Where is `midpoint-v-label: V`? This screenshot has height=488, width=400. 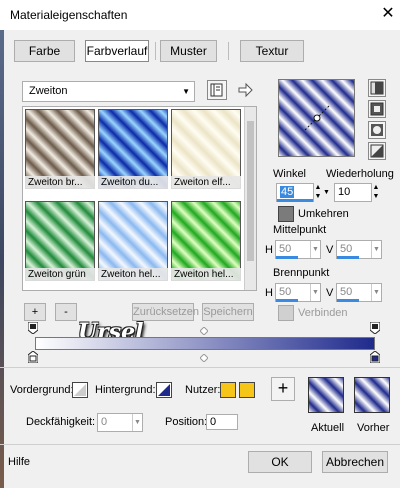
midpoint-v-label: V is located at coordinates (330, 250).